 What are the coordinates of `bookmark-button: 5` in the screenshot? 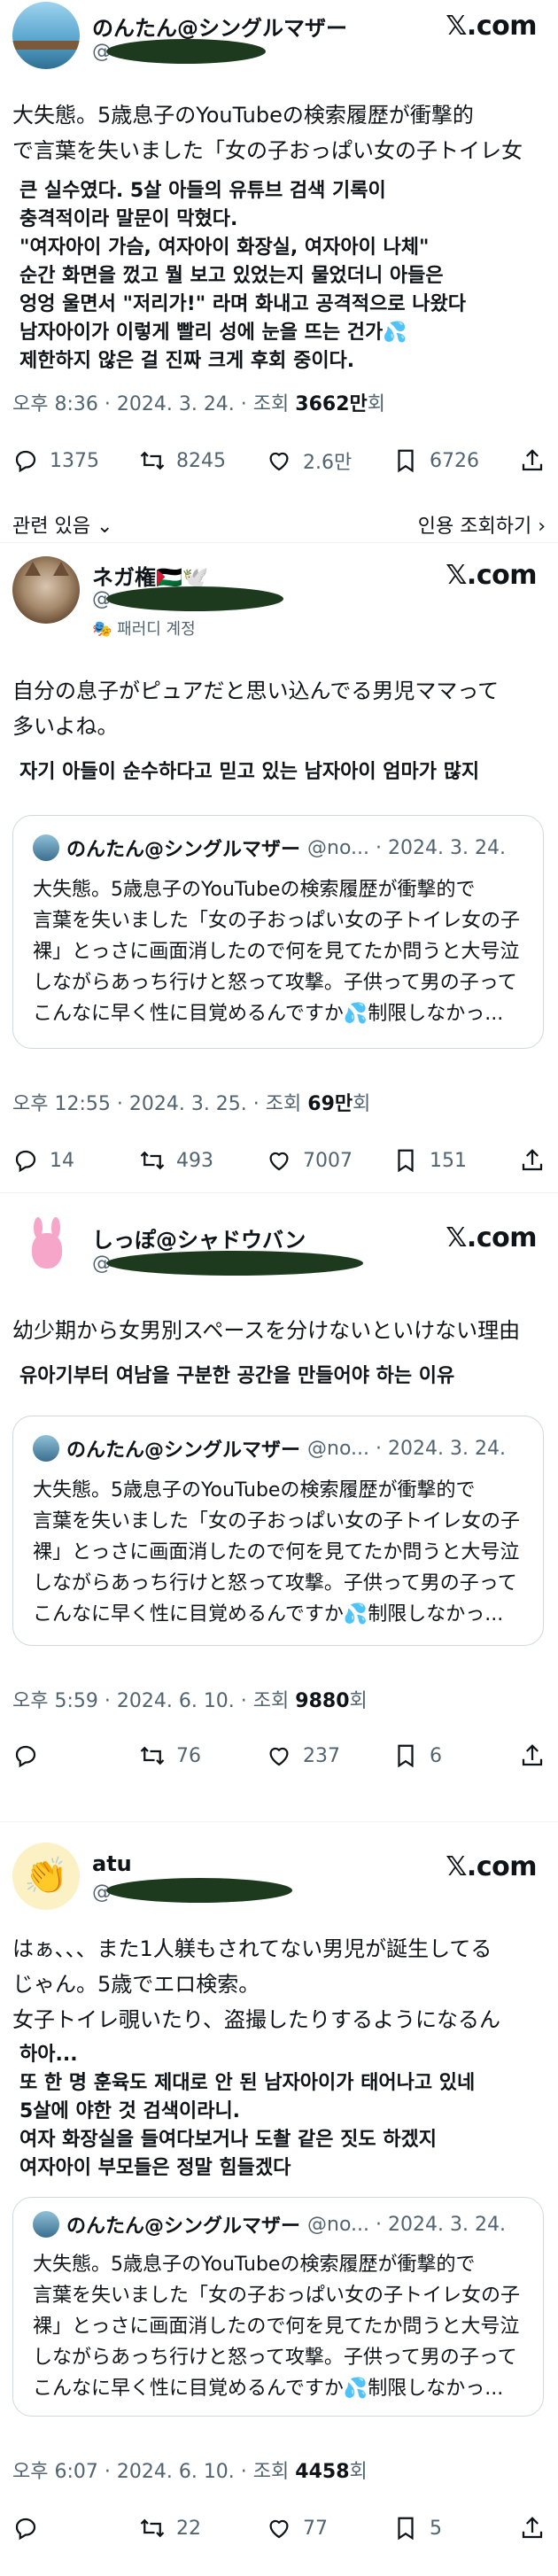 It's located at (436, 2528).